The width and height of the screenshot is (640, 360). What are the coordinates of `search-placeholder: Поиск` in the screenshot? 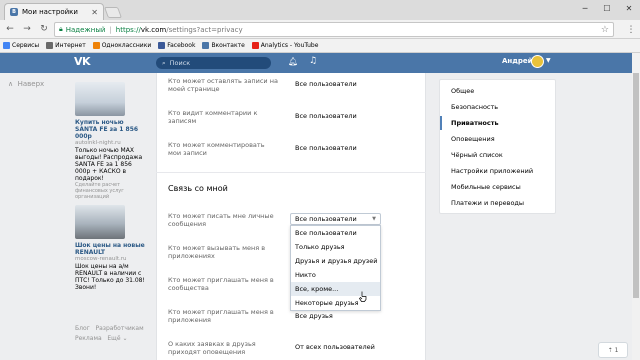 It's located at (180, 63).